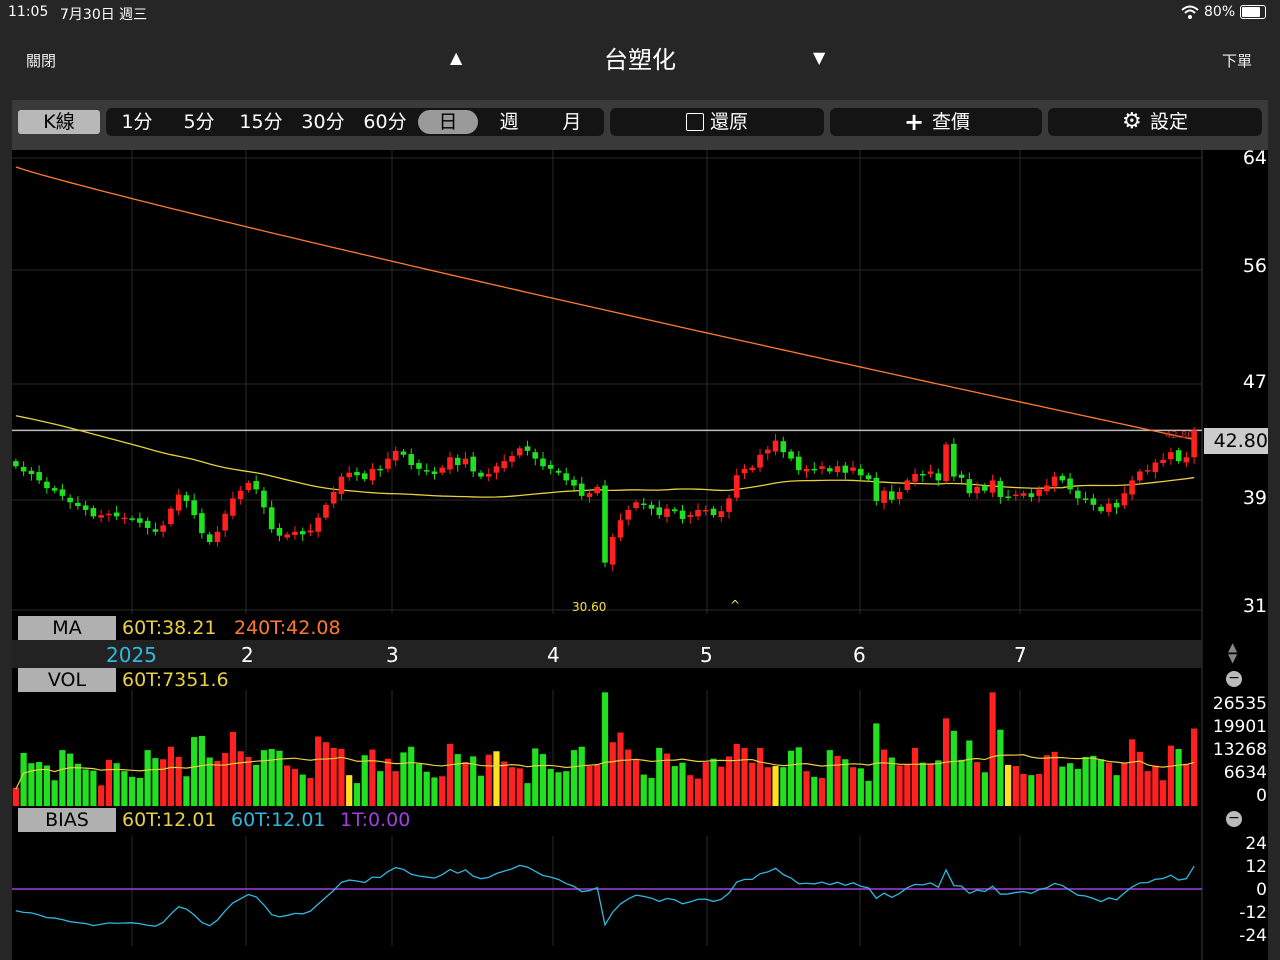  I want to click on kline-button: K線, so click(59, 122).